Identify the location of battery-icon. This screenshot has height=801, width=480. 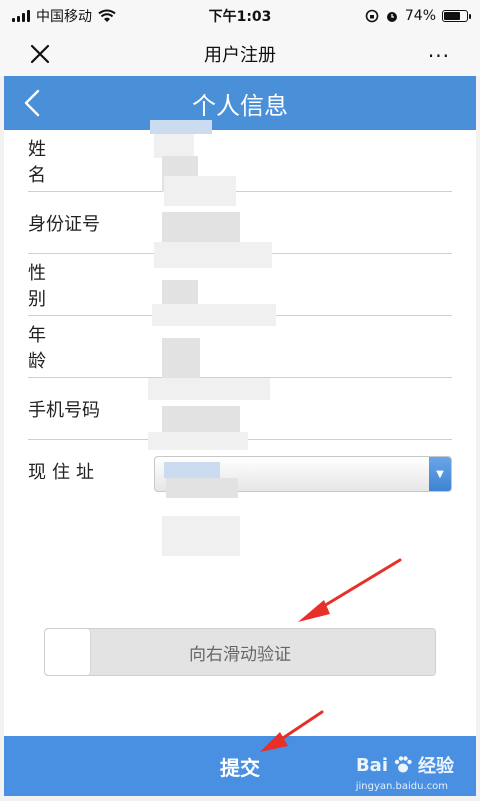
(456, 16).